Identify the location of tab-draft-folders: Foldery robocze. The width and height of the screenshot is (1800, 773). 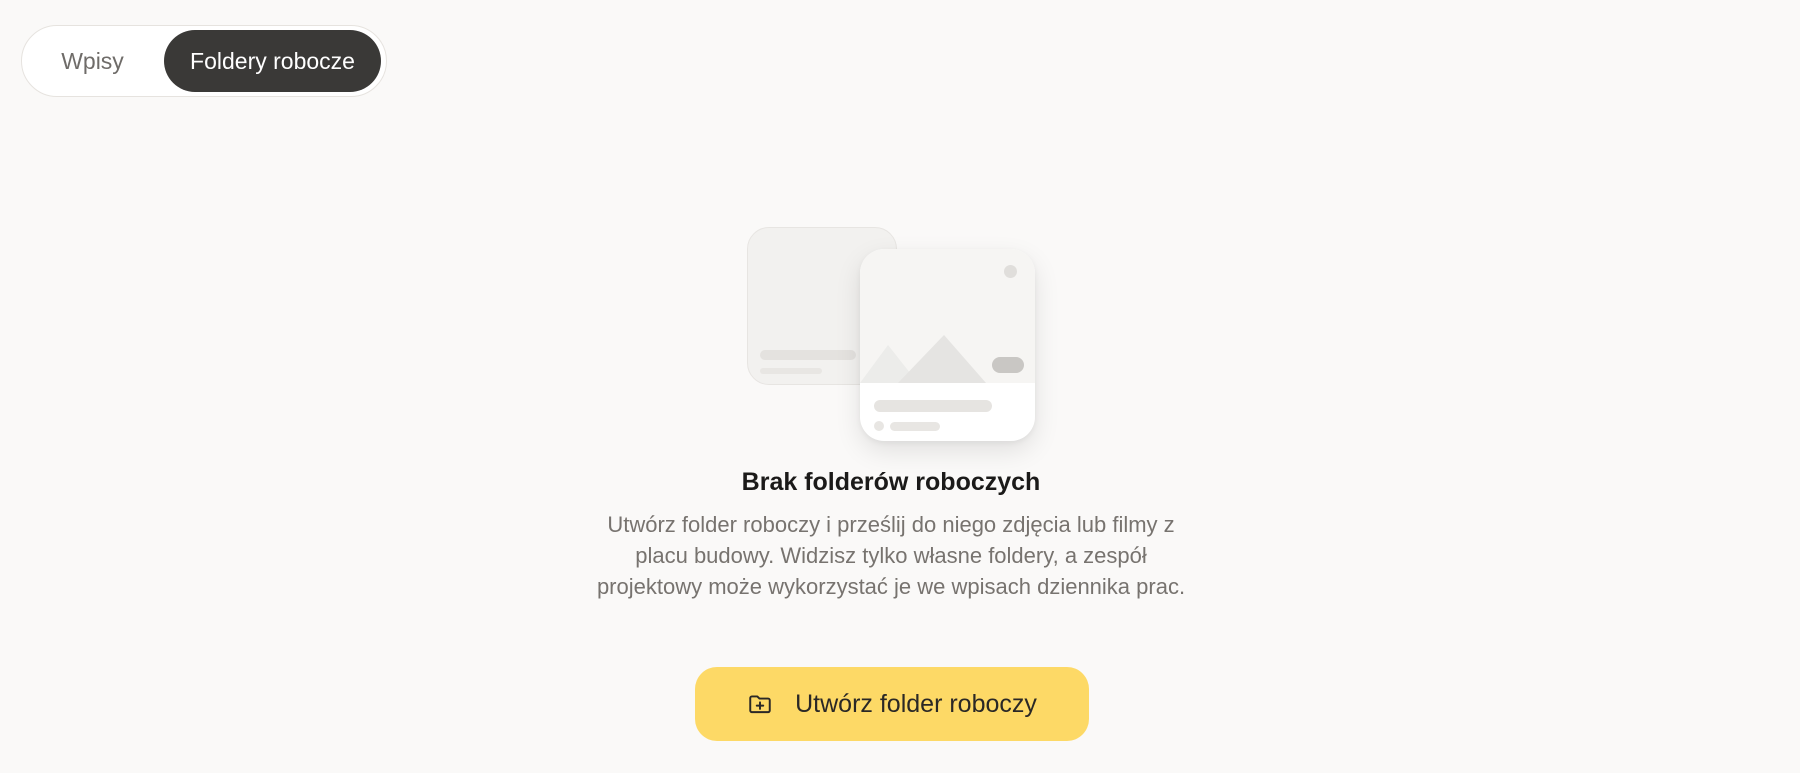
(272, 61).